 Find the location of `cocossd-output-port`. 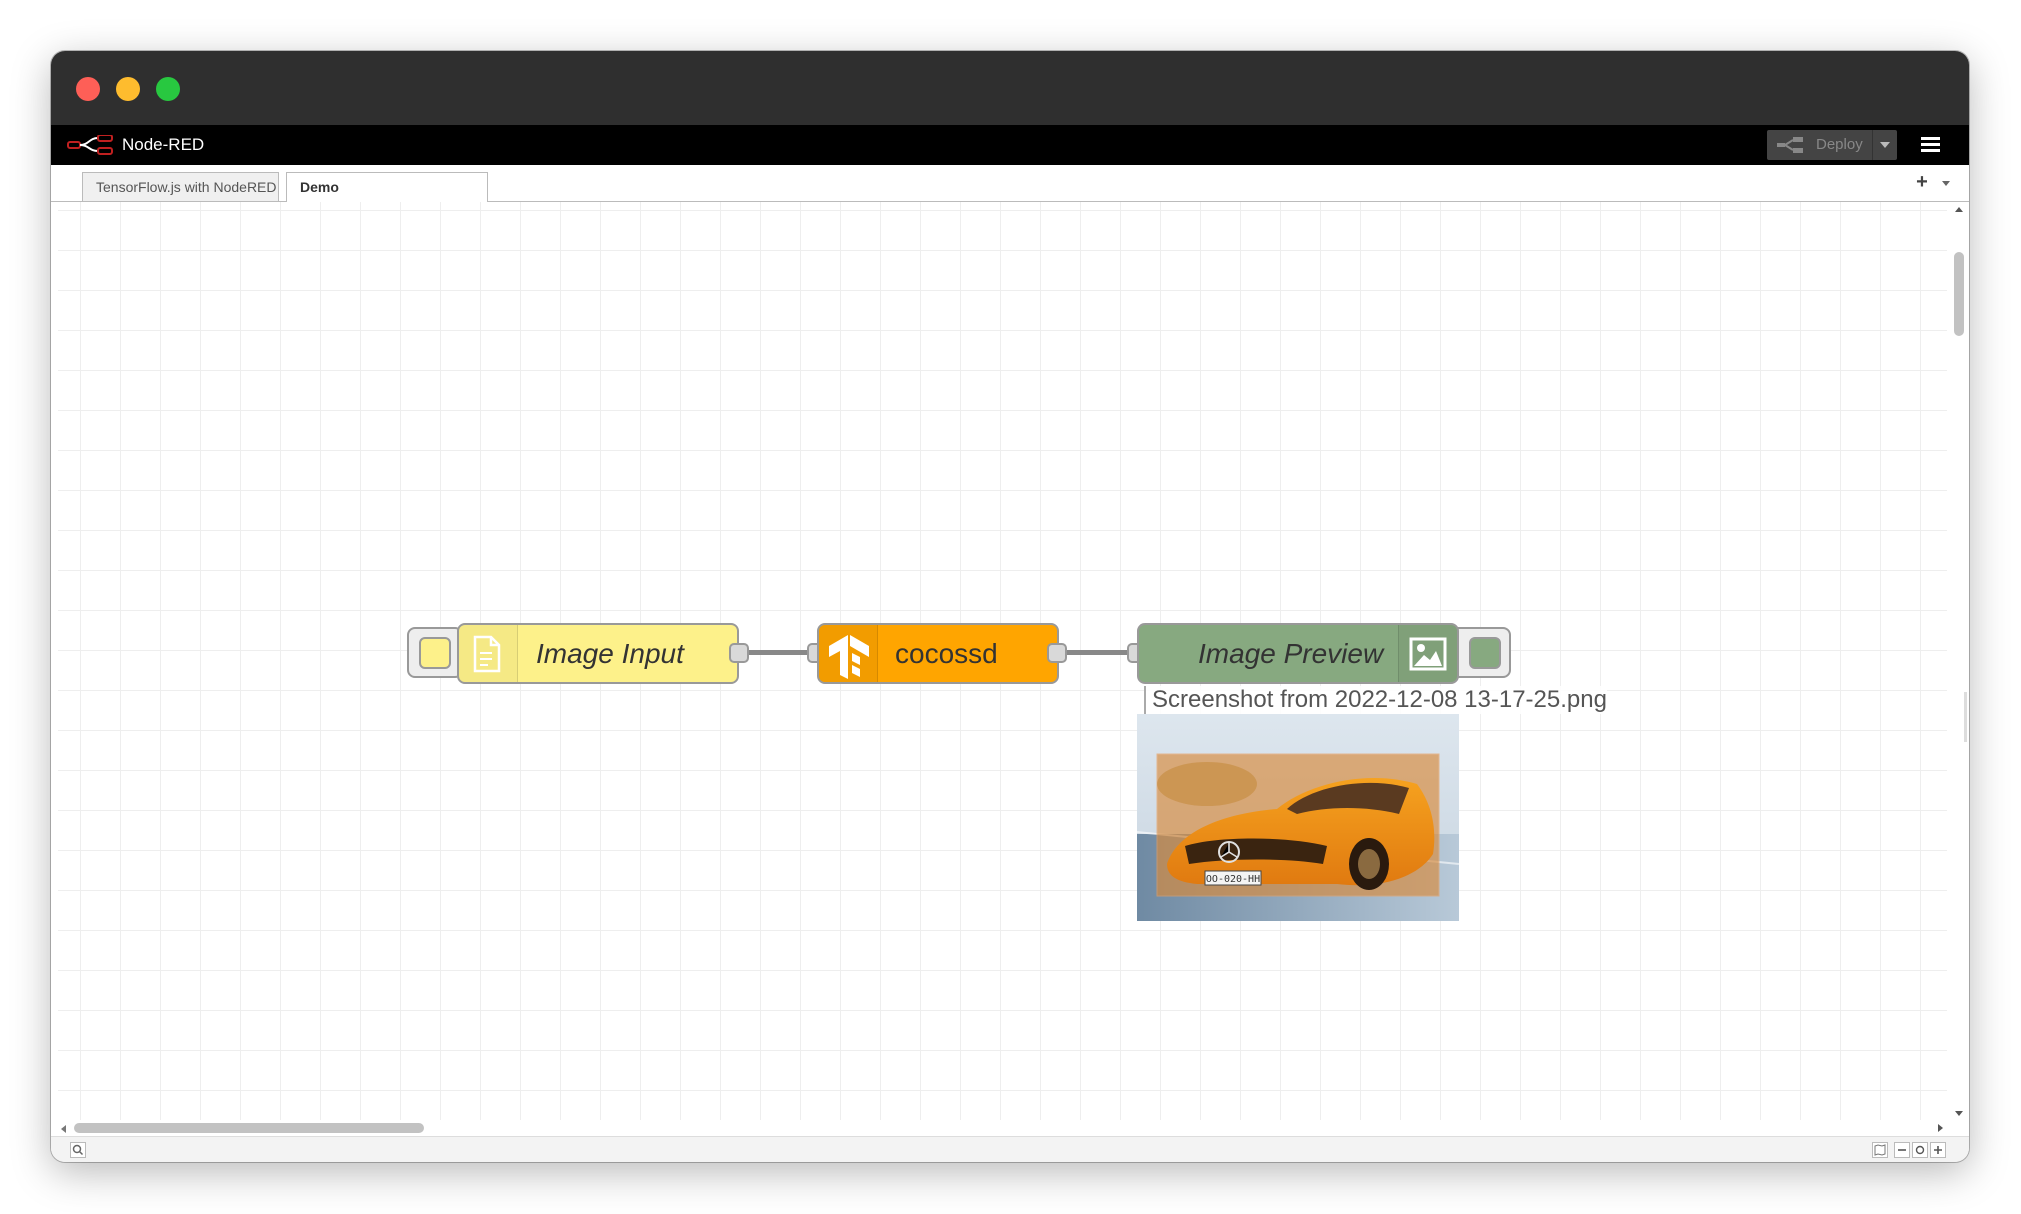

cocossd-output-port is located at coordinates (1057, 653).